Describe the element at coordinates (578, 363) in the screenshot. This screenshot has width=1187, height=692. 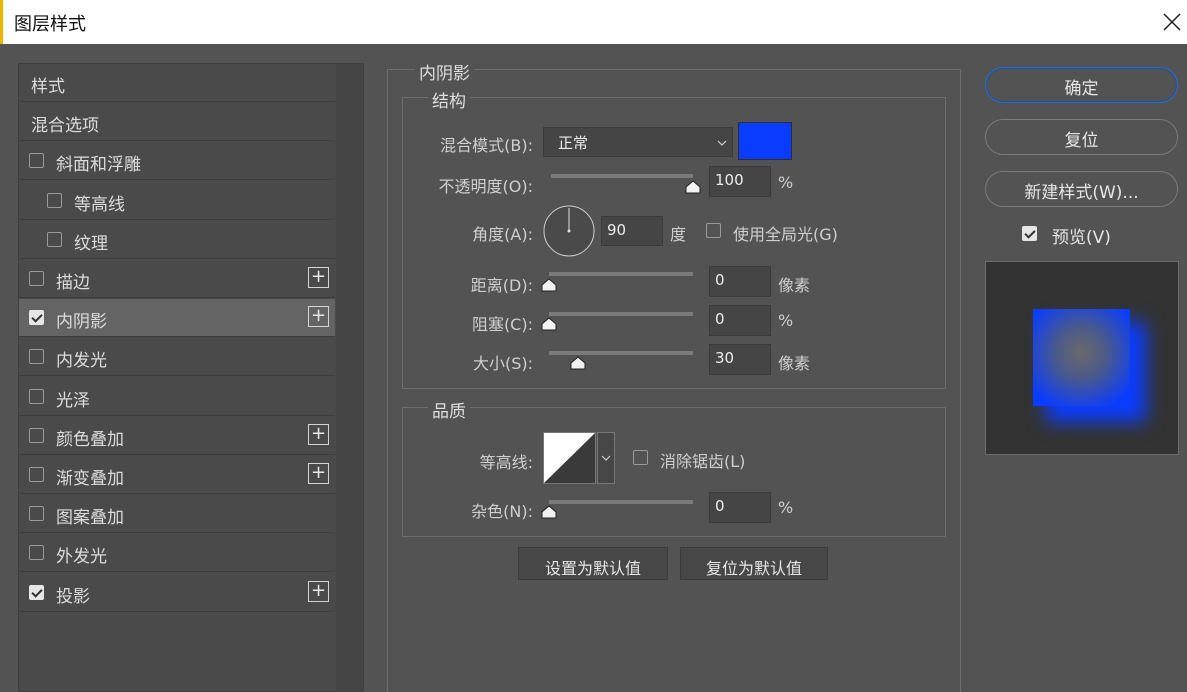
I see `size-slider-thumb` at that location.